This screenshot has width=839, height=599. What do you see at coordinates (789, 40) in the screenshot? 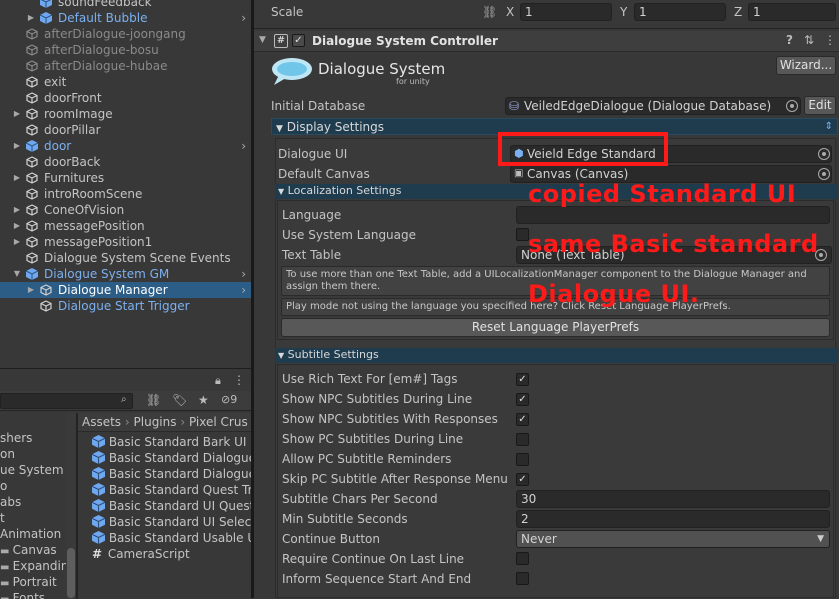
I see `help-icon: ?` at bounding box center [789, 40].